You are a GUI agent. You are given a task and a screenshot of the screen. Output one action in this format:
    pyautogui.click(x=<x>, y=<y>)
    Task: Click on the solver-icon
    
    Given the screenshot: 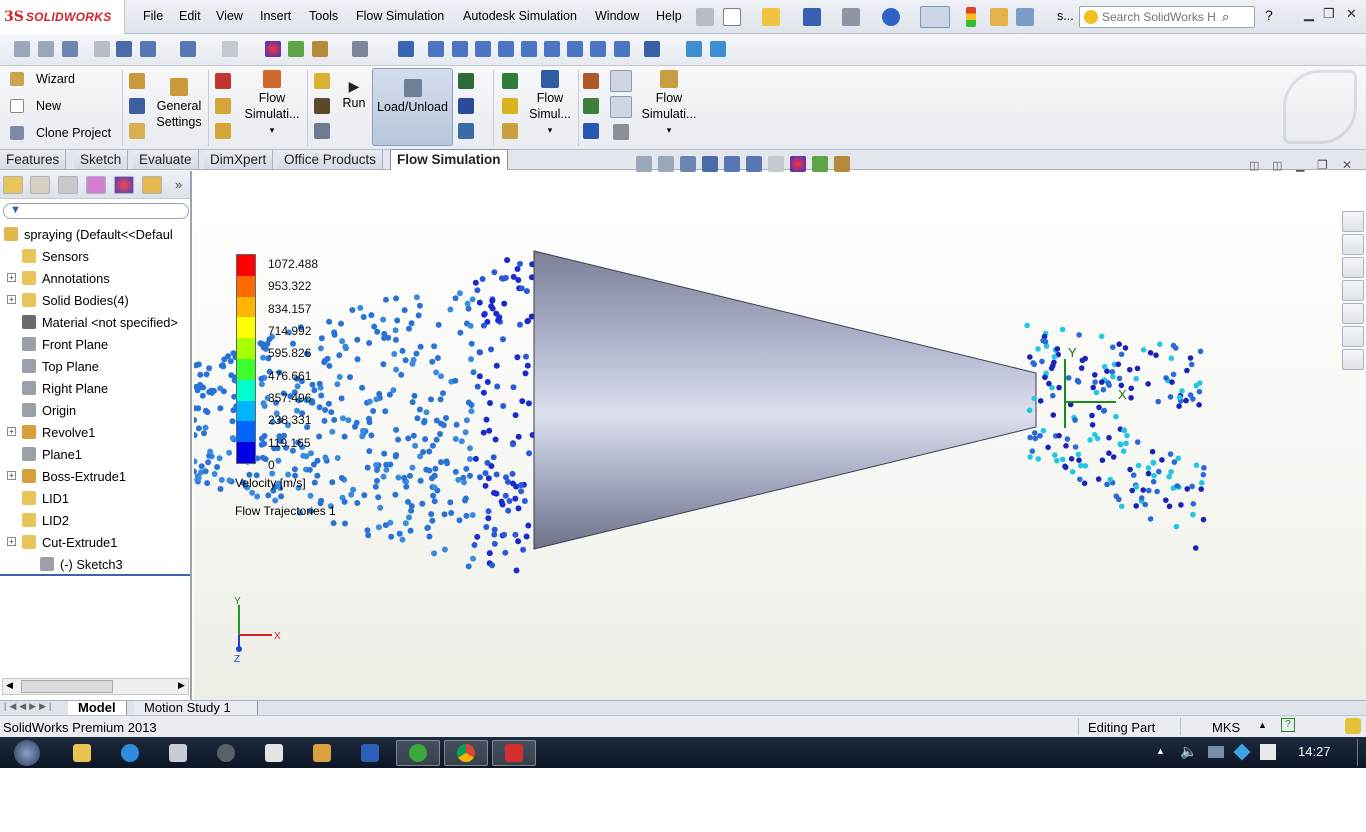 What is the action you would take?
    pyautogui.click(x=322, y=106)
    